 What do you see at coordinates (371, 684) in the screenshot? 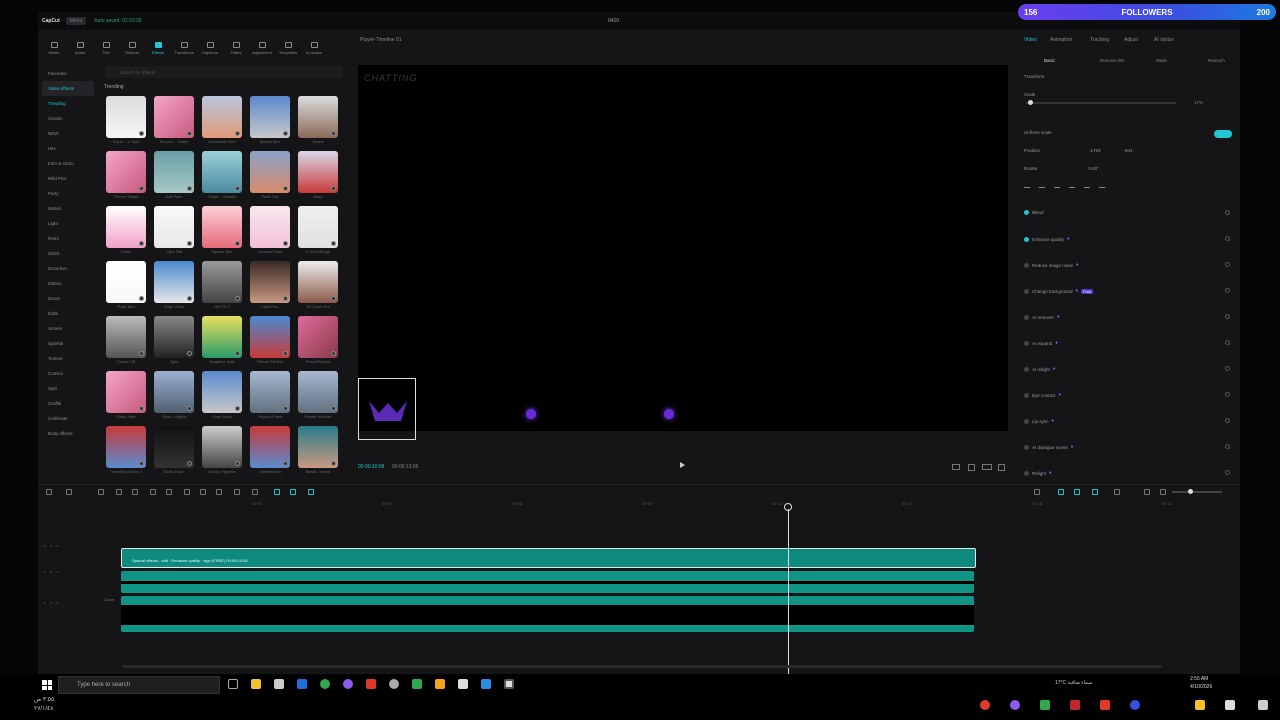
I see `brave-icon` at bounding box center [371, 684].